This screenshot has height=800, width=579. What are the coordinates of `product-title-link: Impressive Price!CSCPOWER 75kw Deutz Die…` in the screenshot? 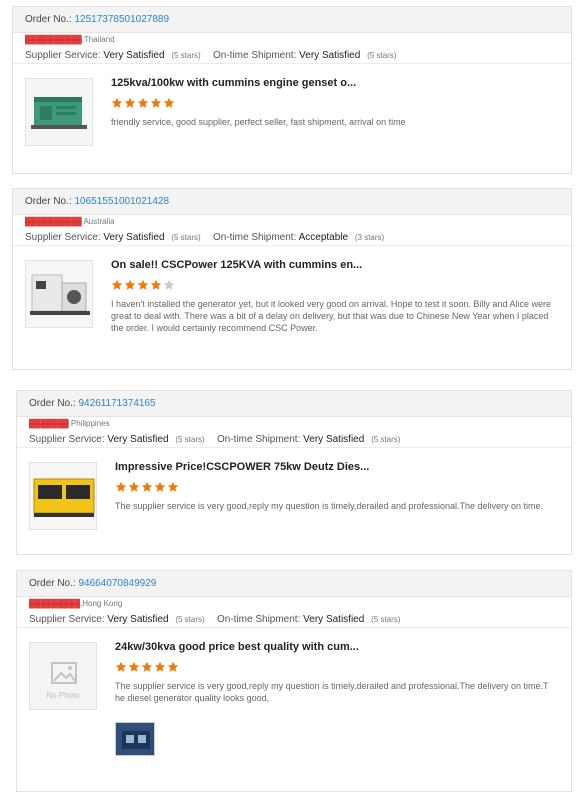 It's located at (337, 467).